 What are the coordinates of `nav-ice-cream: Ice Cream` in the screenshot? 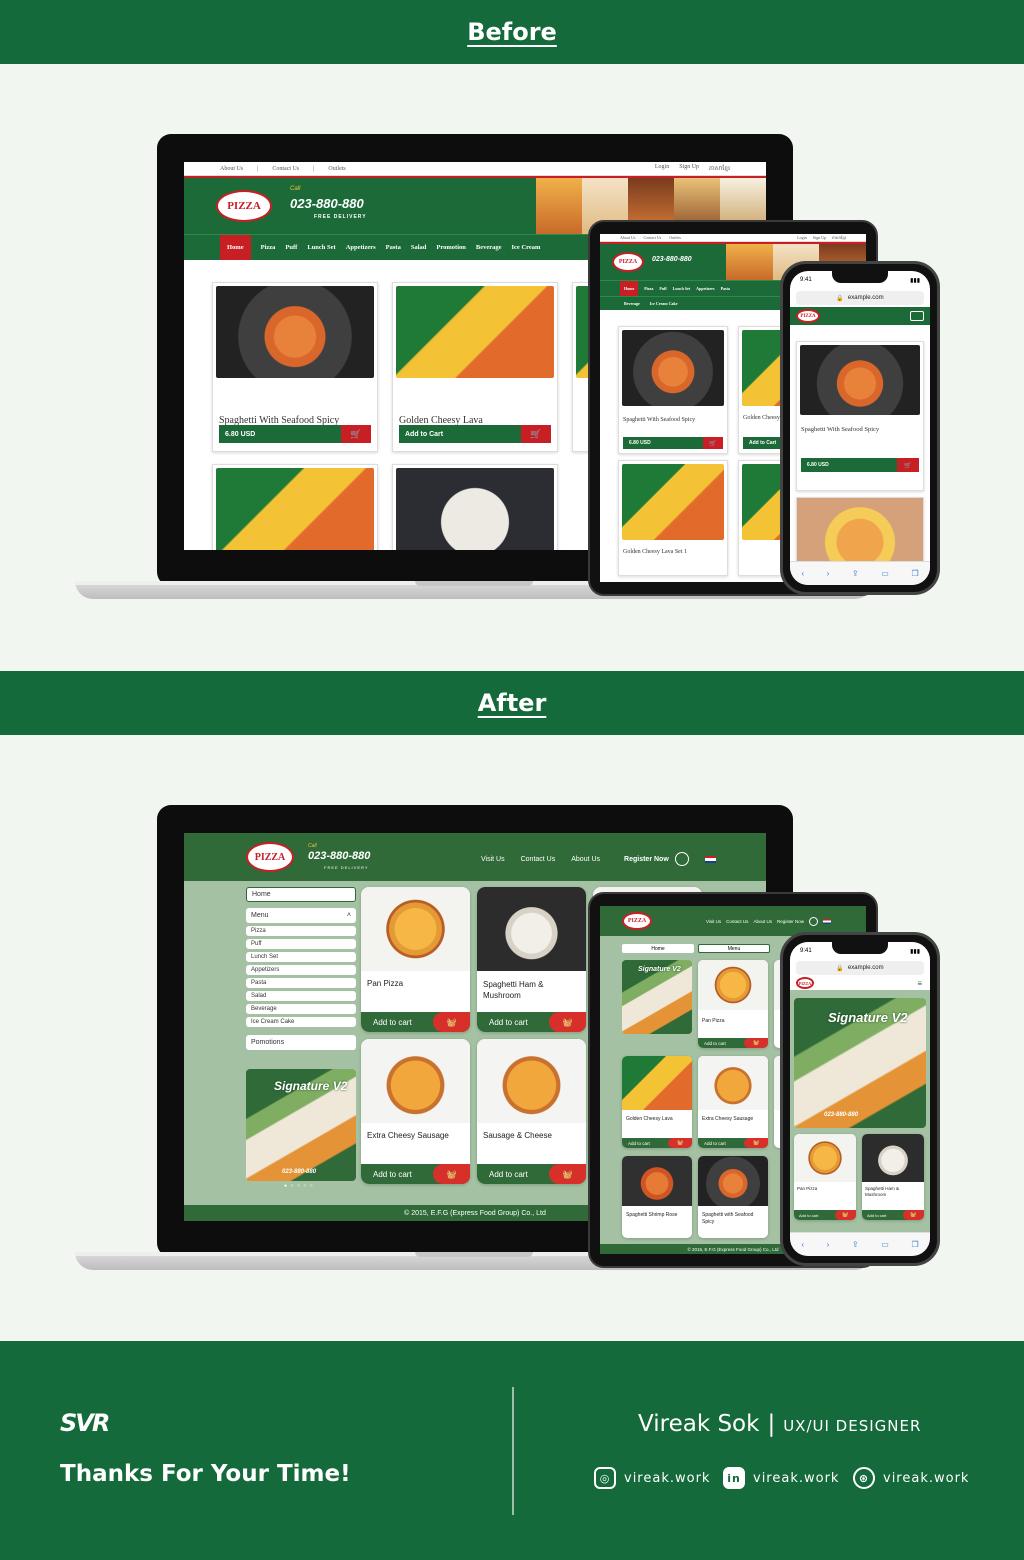 It's located at (526, 247).